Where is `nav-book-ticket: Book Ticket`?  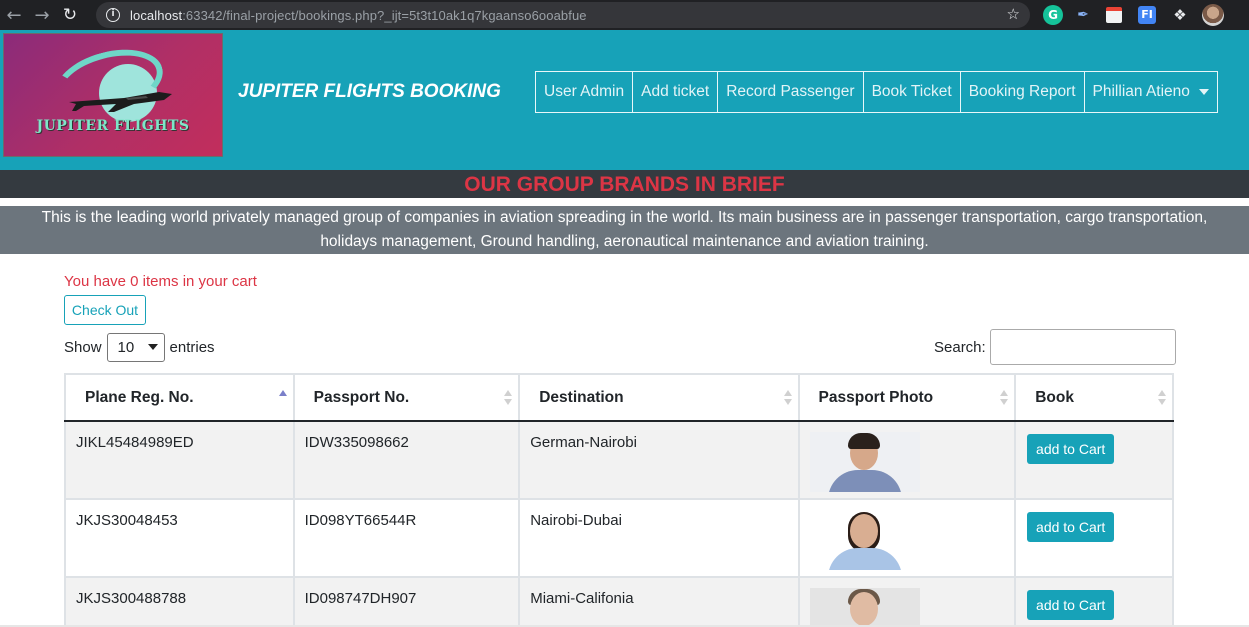
nav-book-ticket: Book Ticket is located at coordinates (911, 92).